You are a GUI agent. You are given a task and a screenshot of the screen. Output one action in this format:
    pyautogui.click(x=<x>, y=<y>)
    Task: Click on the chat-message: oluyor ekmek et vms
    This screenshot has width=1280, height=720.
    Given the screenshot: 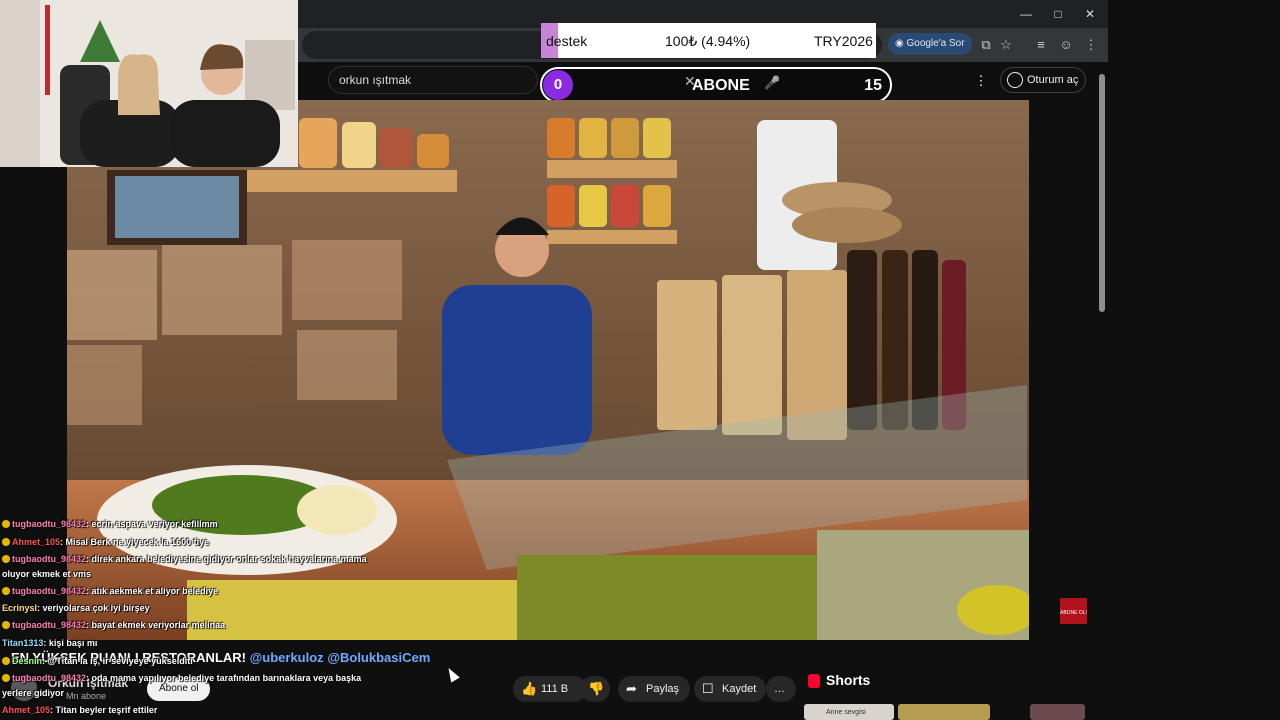 What is the action you would take?
    pyautogui.click(x=47, y=574)
    